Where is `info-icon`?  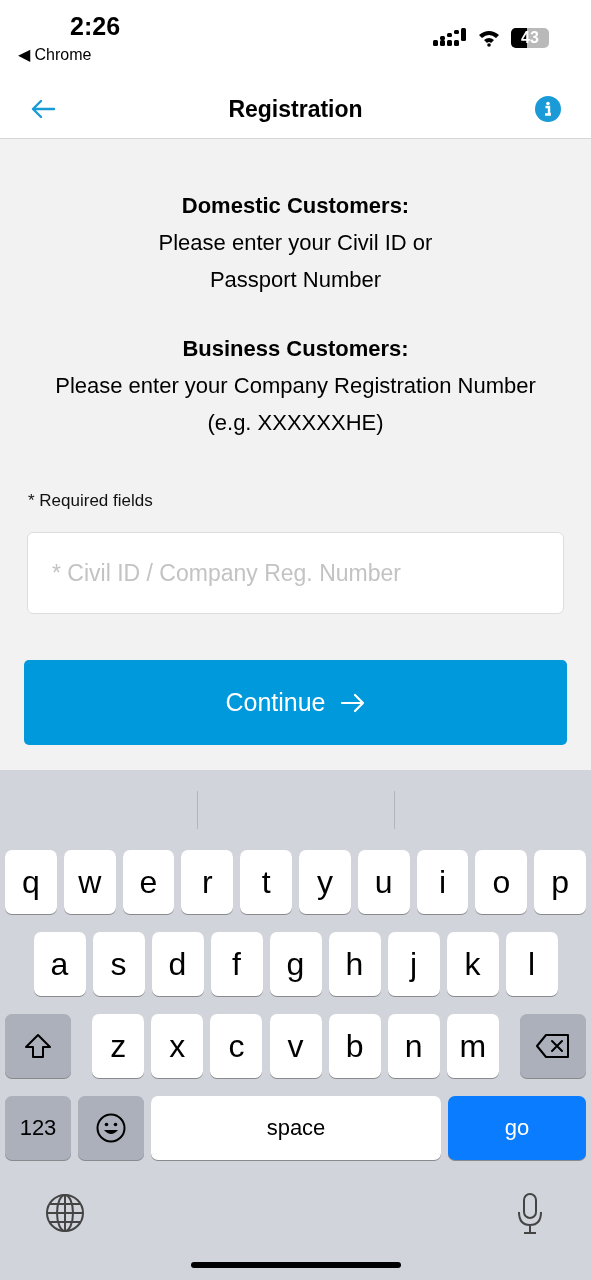 info-icon is located at coordinates (548, 109).